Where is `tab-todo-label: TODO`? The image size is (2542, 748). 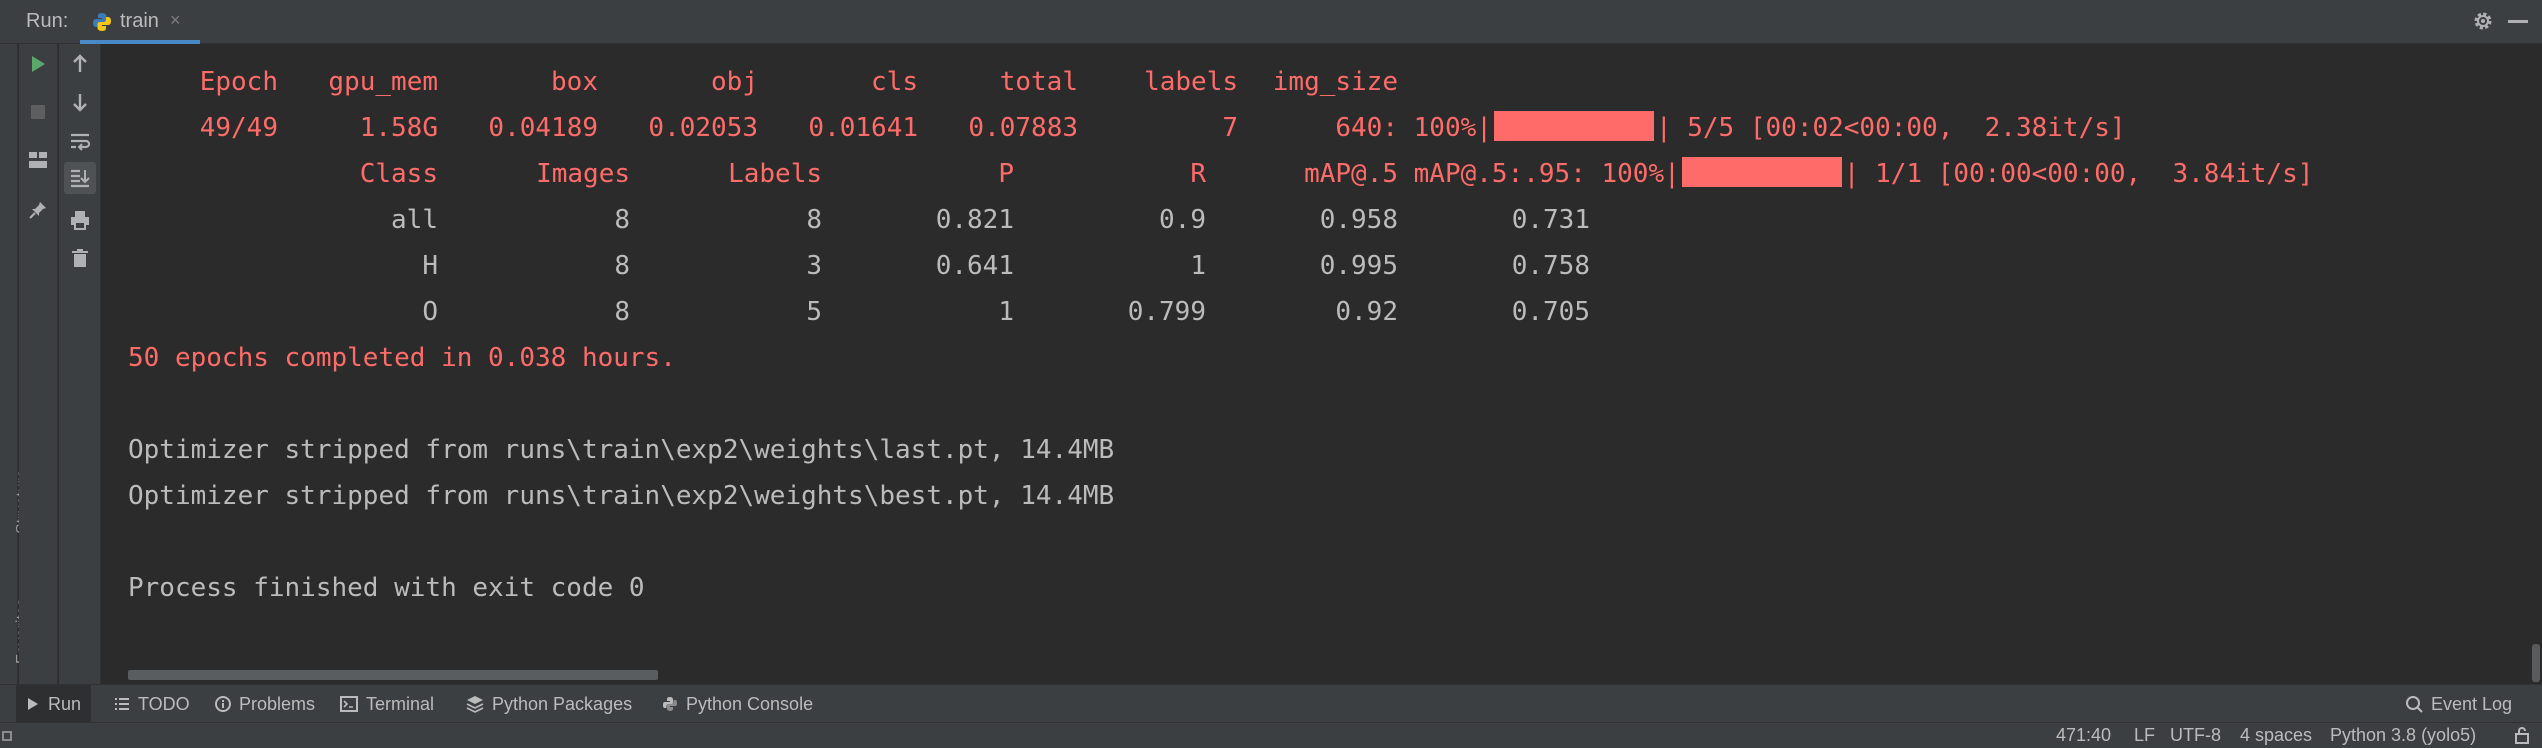 tab-todo-label: TODO is located at coordinates (164, 703).